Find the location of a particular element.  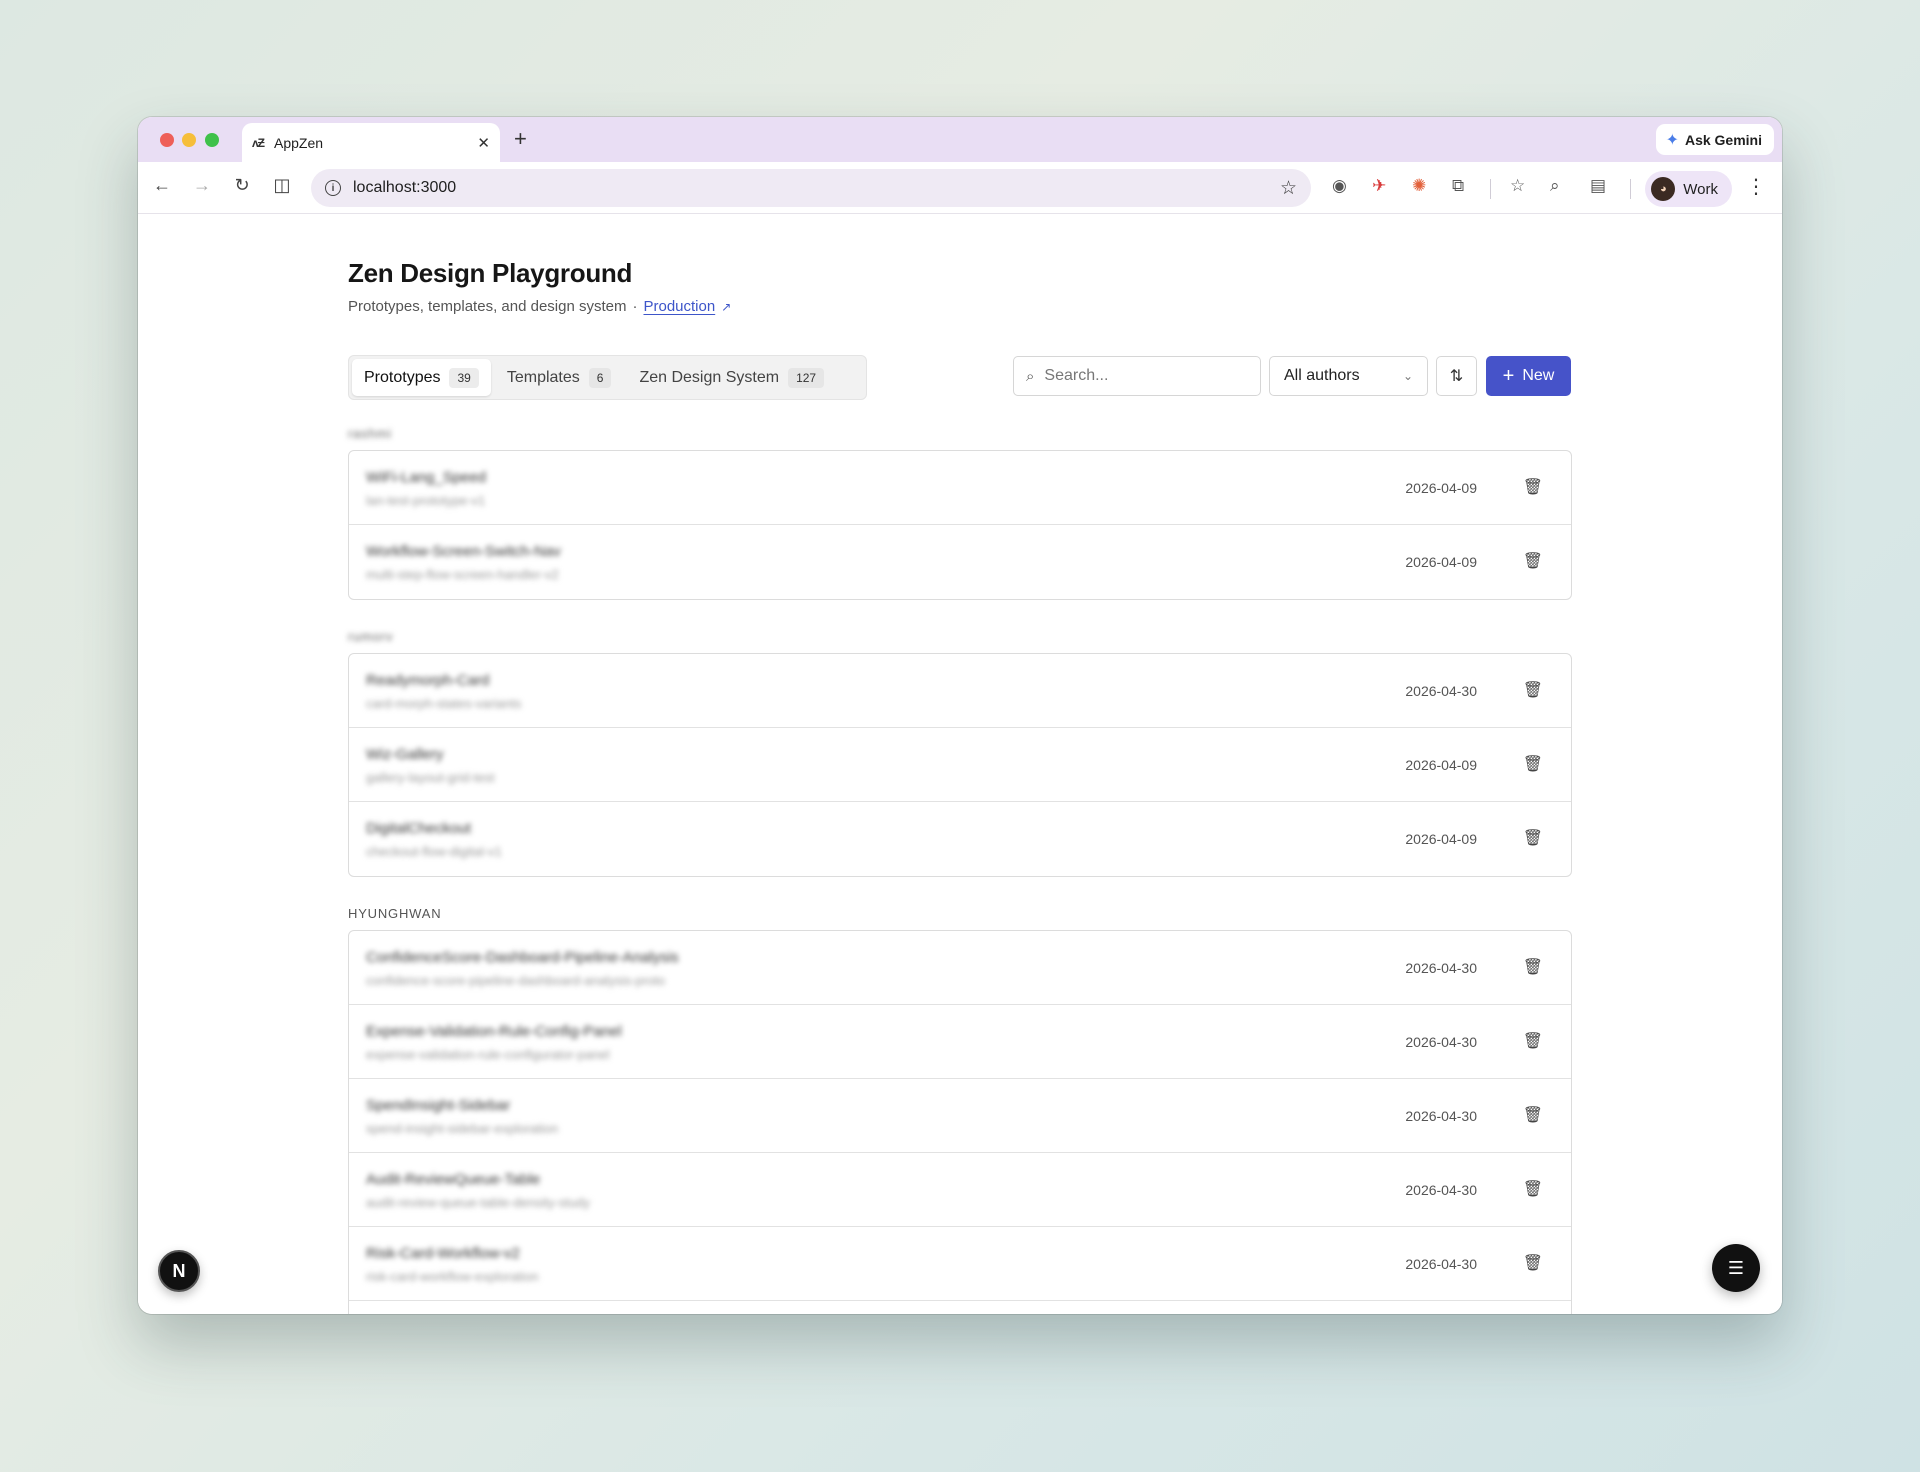

close-window-button is located at coordinates (167, 140).